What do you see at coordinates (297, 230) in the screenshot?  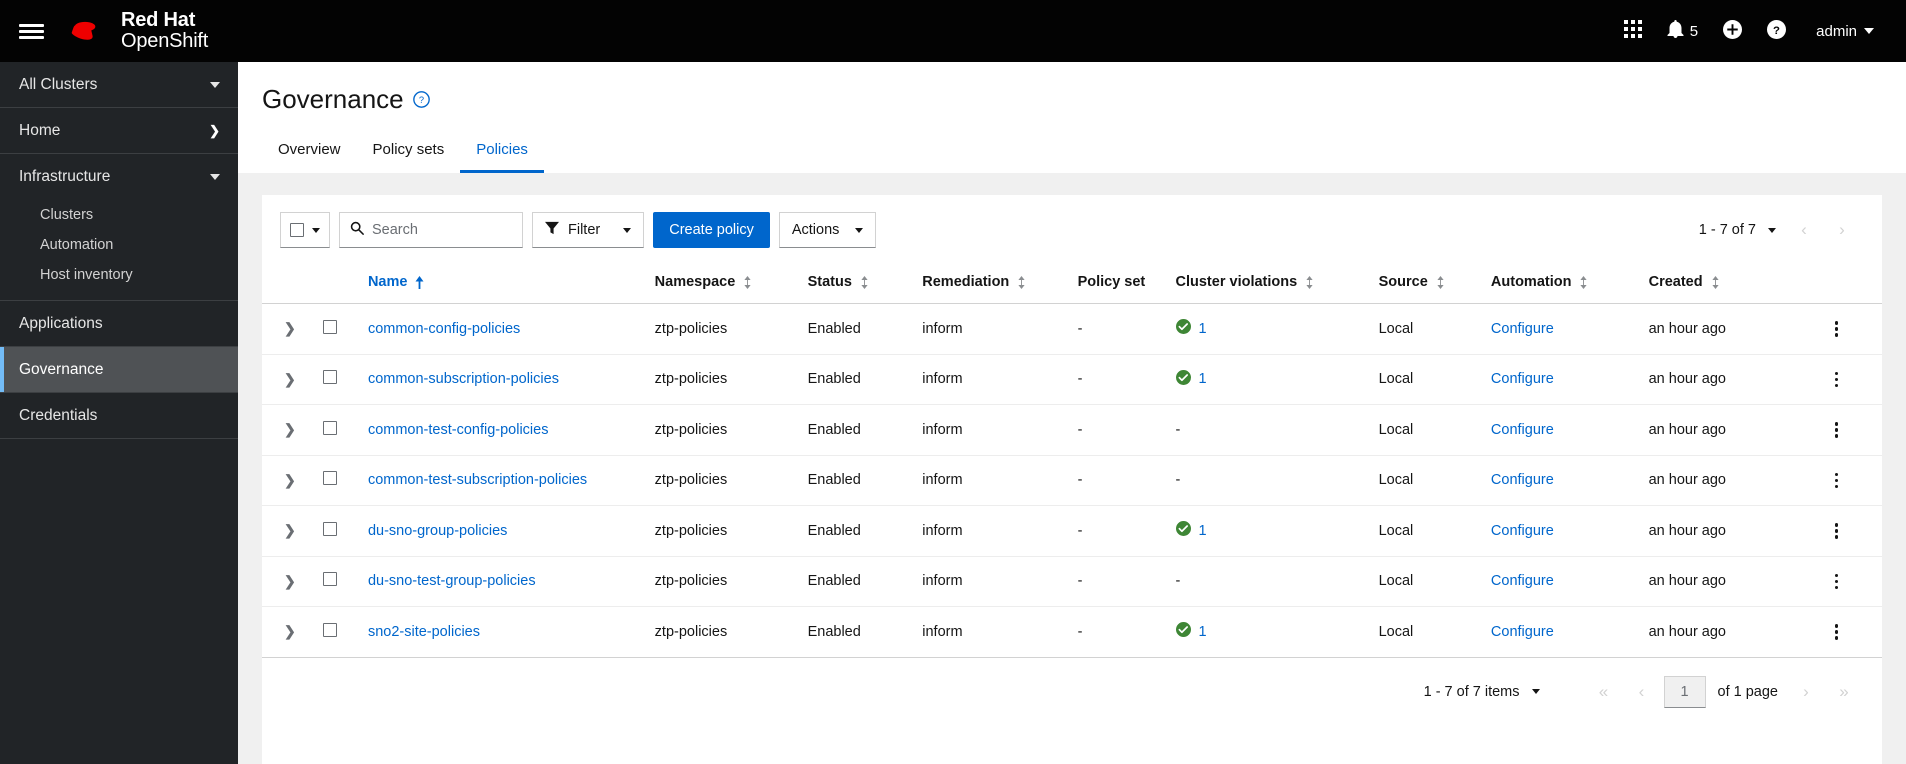 I see `checkbox-icon` at bounding box center [297, 230].